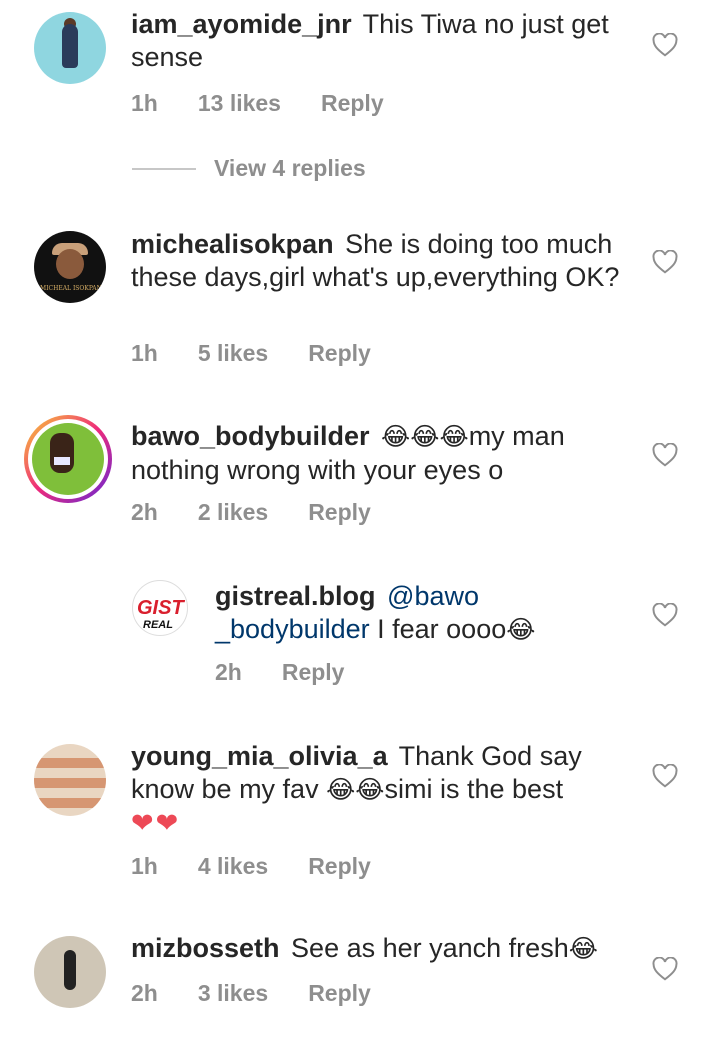 The height and width of the screenshot is (1056, 720). What do you see at coordinates (241, 24) in the screenshot?
I see `comment-username: iam_ayomide_jnr` at bounding box center [241, 24].